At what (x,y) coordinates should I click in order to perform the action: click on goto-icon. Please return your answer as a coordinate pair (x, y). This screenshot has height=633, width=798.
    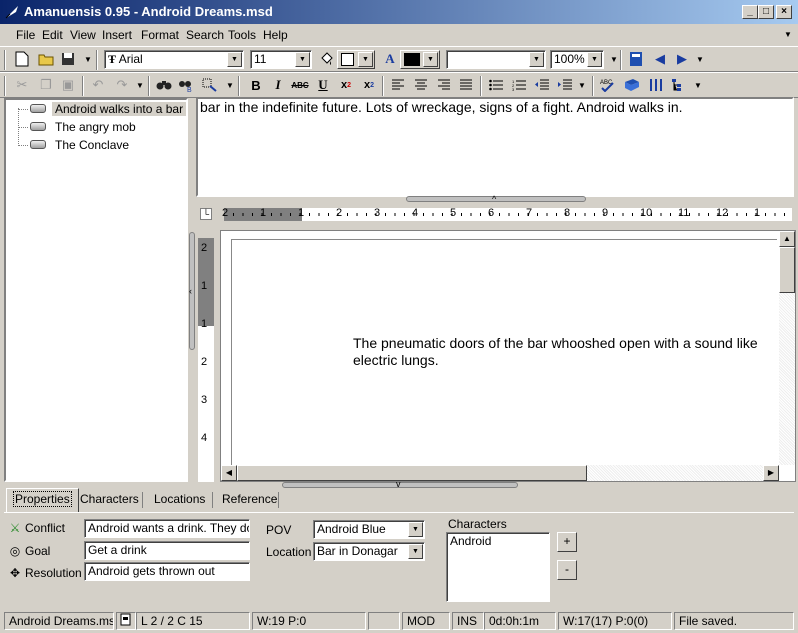
    Looking at the image, I should click on (210, 85).